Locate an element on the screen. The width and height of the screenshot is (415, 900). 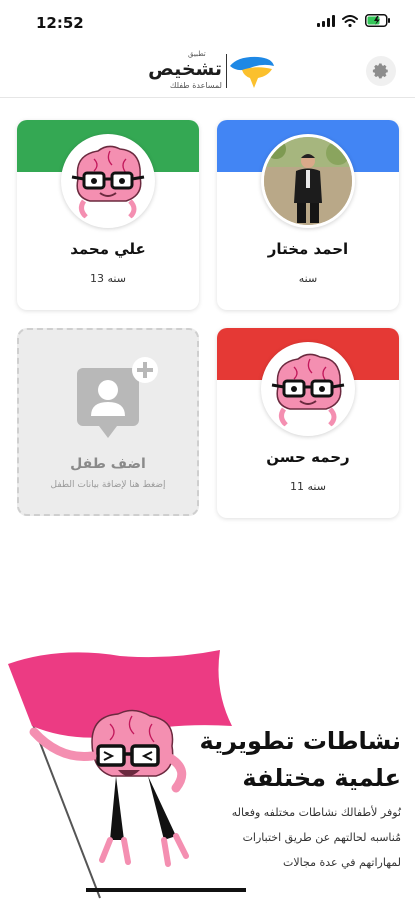
child-card-rahma: رحمه حسن 11 سنه is located at coordinates (308, 423).